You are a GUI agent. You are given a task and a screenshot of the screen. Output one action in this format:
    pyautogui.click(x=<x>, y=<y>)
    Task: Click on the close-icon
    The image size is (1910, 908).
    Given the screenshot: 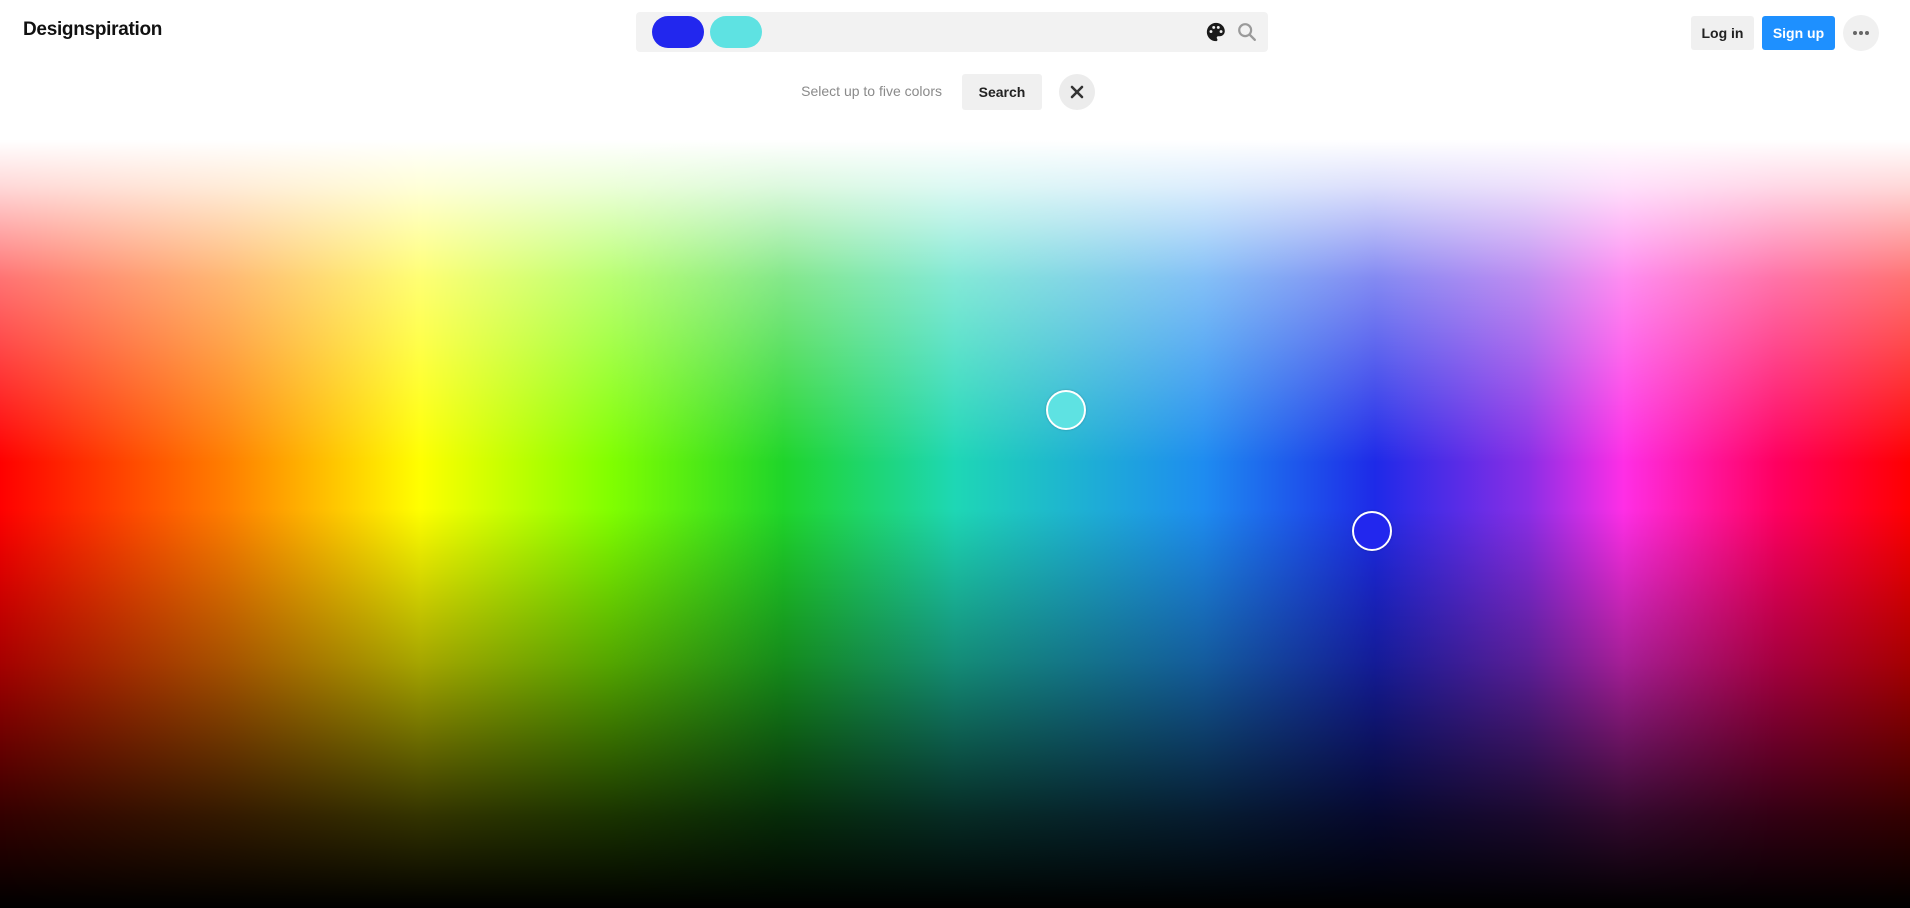 What is the action you would take?
    pyautogui.click(x=1077, y=92)
    